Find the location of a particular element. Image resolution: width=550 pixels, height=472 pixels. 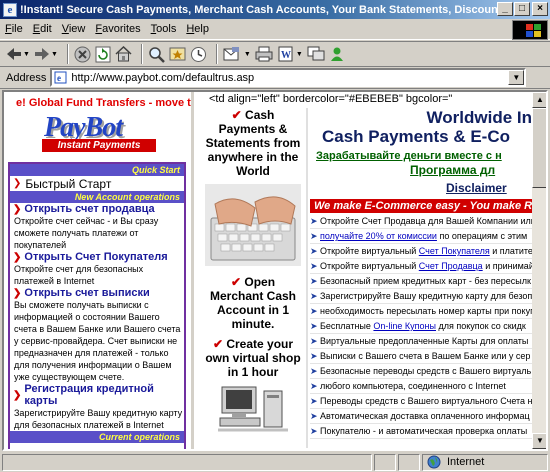

new-account-bar: New Account operations is located at coordinates (97, 197).